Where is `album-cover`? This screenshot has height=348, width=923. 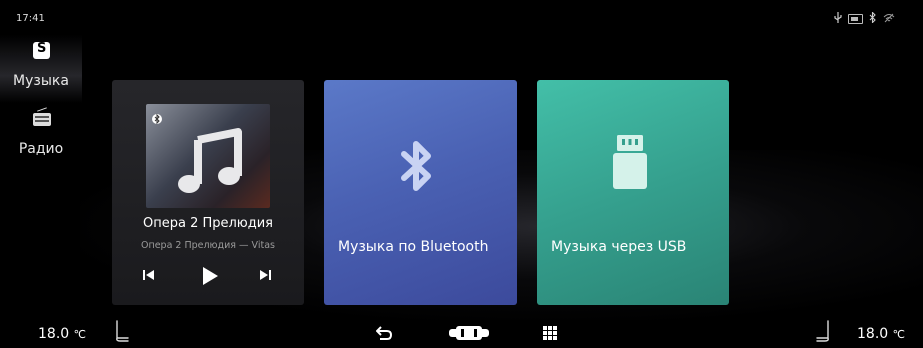 album-cover is located at coordinates (208, 156).